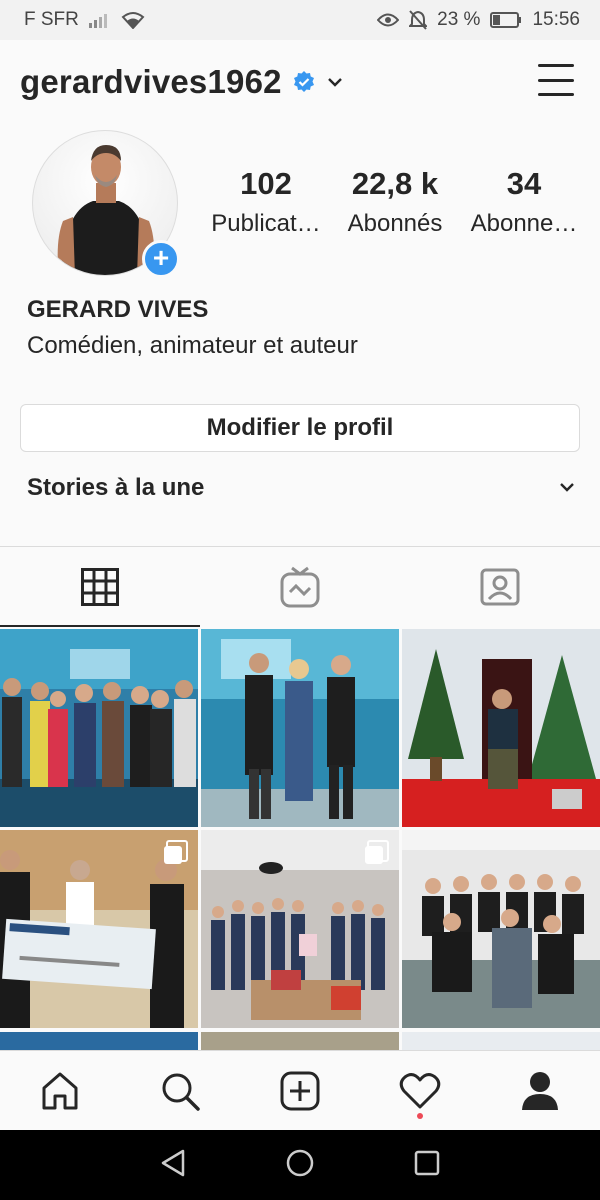 This screenshot has width=600, height=1200. I want to click on profile-header: gerardvives1962, so click(300, 82).